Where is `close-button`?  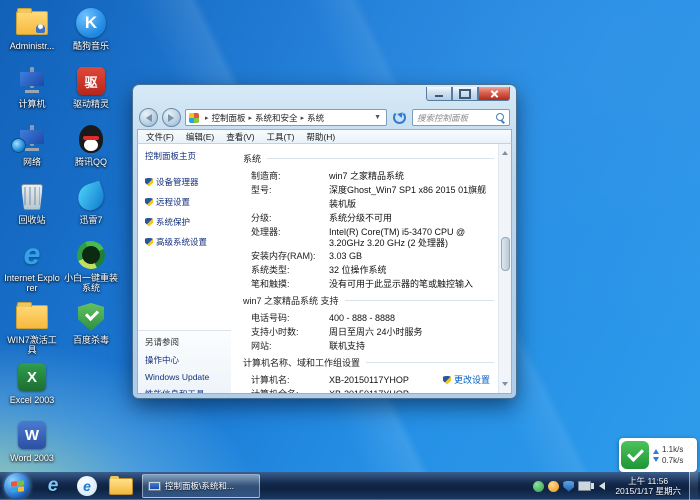 close-button is located at coordinates (494, 94).